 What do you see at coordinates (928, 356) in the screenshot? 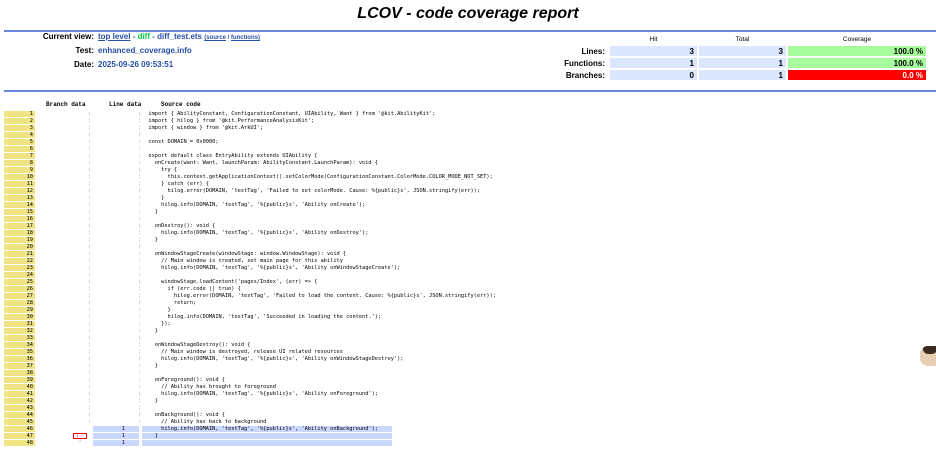
I see `floating-assistant-avatar` at bounding box center [928, 356].